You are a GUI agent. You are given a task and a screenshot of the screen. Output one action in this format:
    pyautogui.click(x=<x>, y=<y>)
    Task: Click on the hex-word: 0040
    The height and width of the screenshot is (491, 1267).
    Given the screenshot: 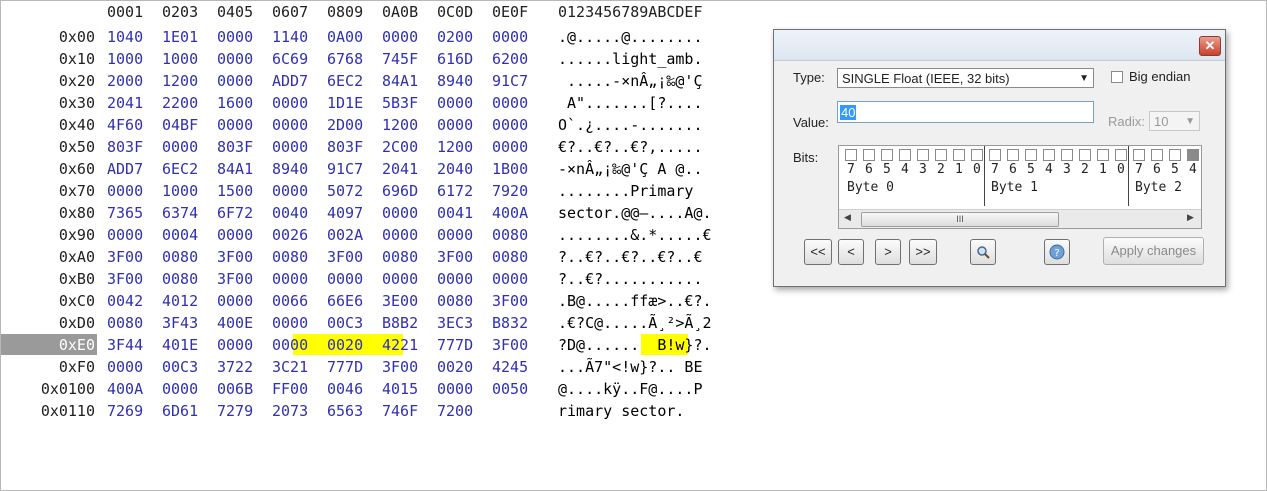 What is the action you would take?
    pyautogui.click(x=290, y=213)
    